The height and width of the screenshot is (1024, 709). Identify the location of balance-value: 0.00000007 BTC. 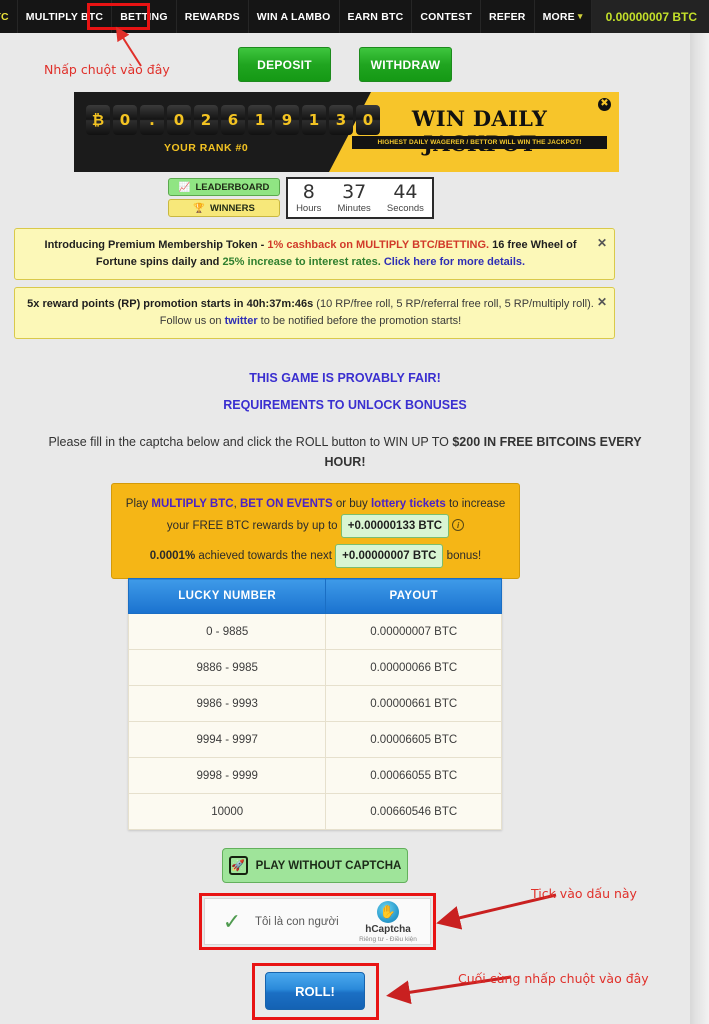
(651, 16).